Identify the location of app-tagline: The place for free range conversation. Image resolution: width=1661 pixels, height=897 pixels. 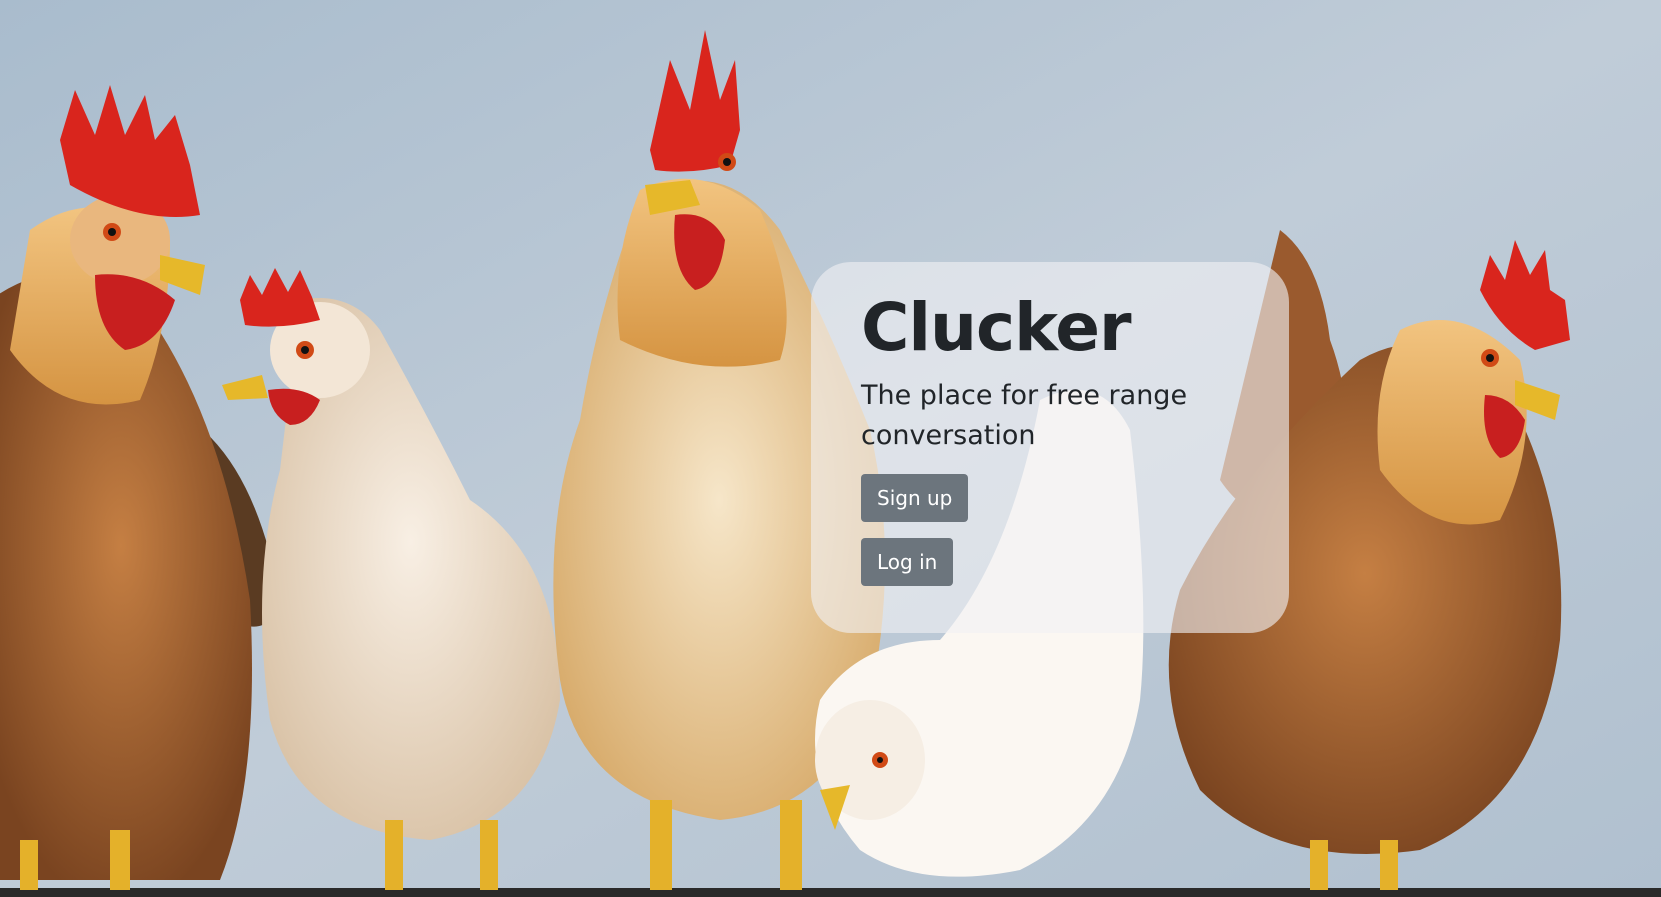
(1024, 415).